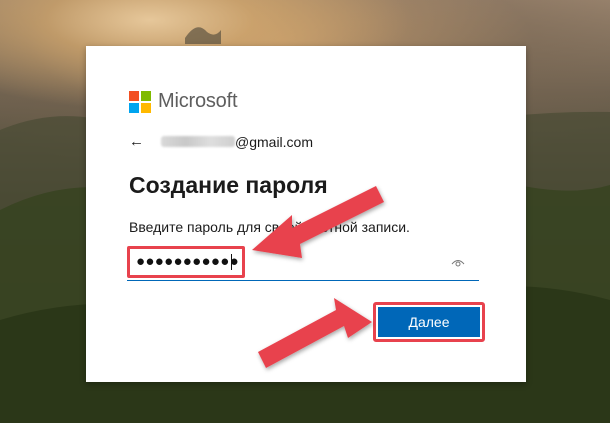 This screenshot has height=423, width=610. I want to click on password-masked-value: ●●●●●●●●●●●, so click(187, 261).